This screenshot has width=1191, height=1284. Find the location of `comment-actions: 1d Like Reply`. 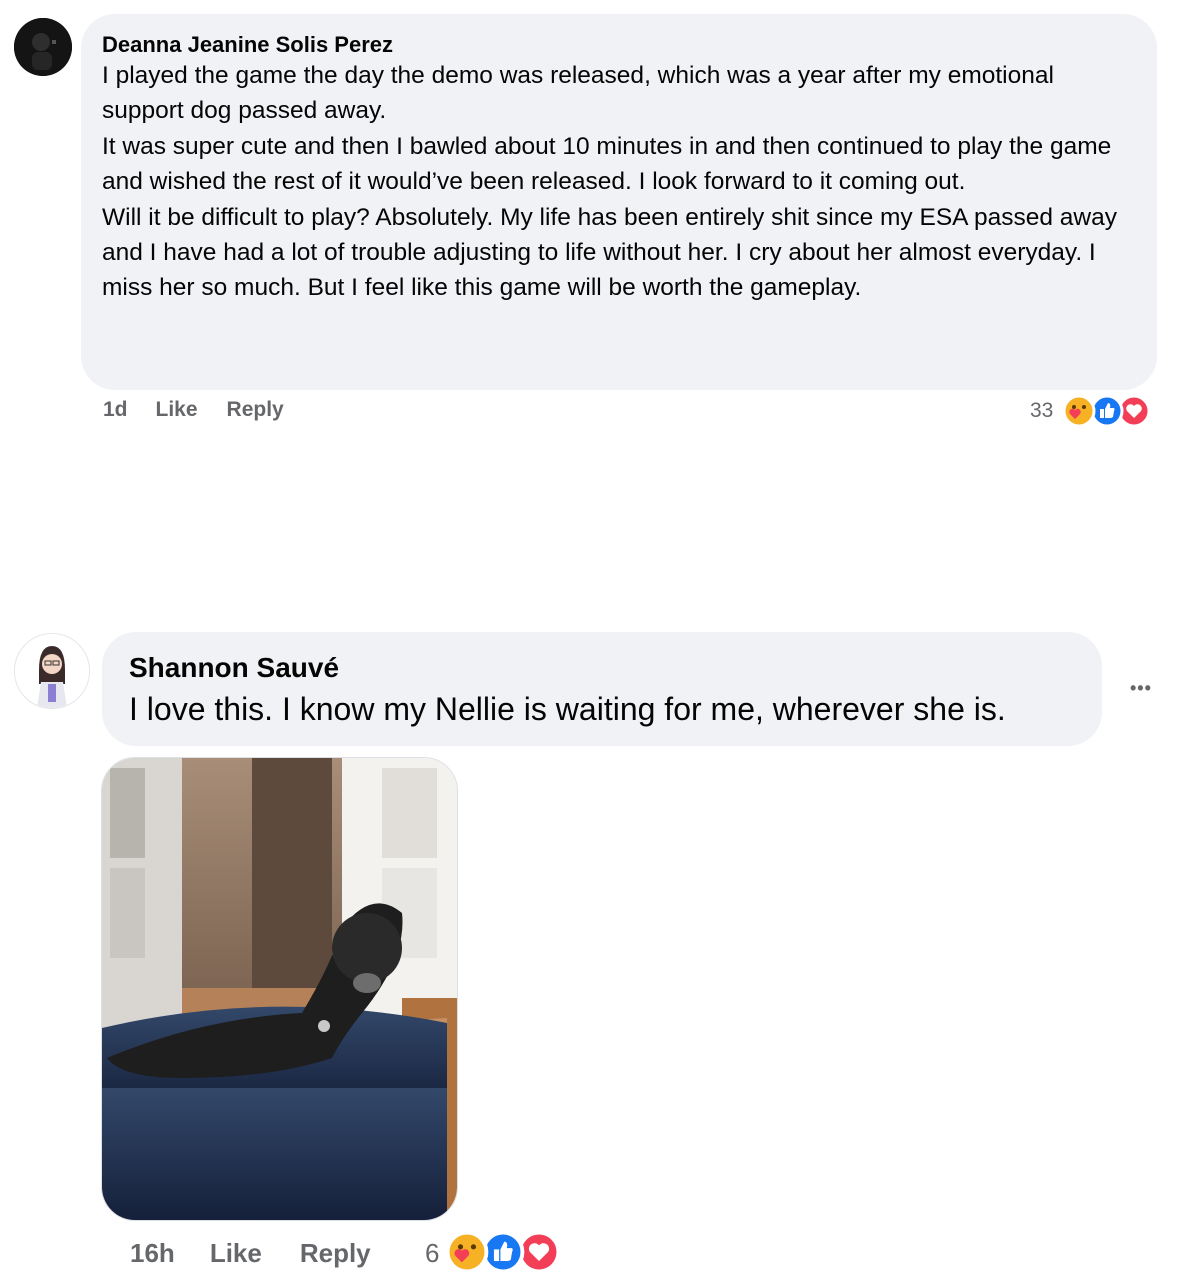

comment-actions: 1d Like Reply is located at coordinates (193, 410).